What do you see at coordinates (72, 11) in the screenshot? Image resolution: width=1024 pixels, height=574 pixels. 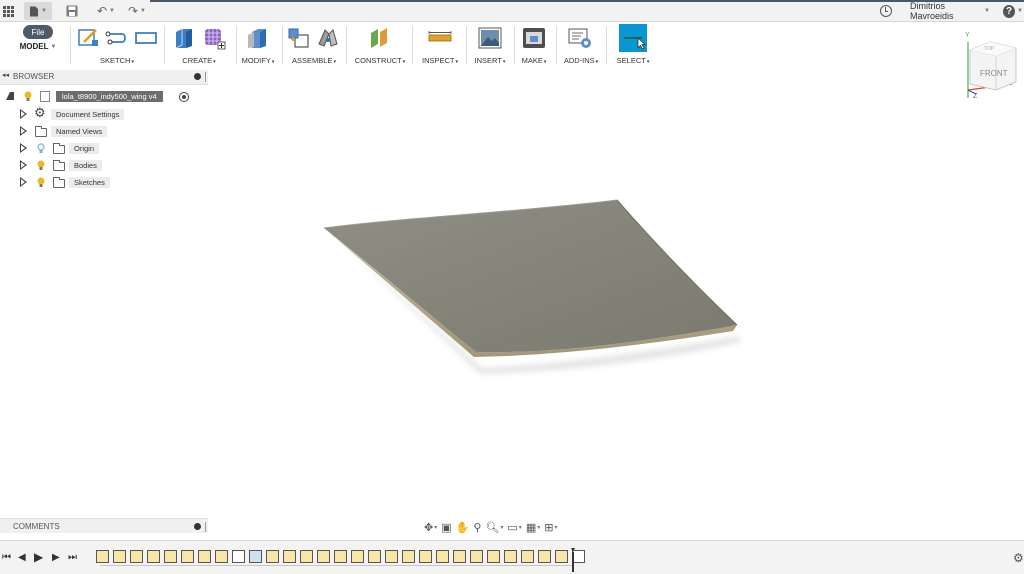 I see `save-button` at bounding box center [72, 11].